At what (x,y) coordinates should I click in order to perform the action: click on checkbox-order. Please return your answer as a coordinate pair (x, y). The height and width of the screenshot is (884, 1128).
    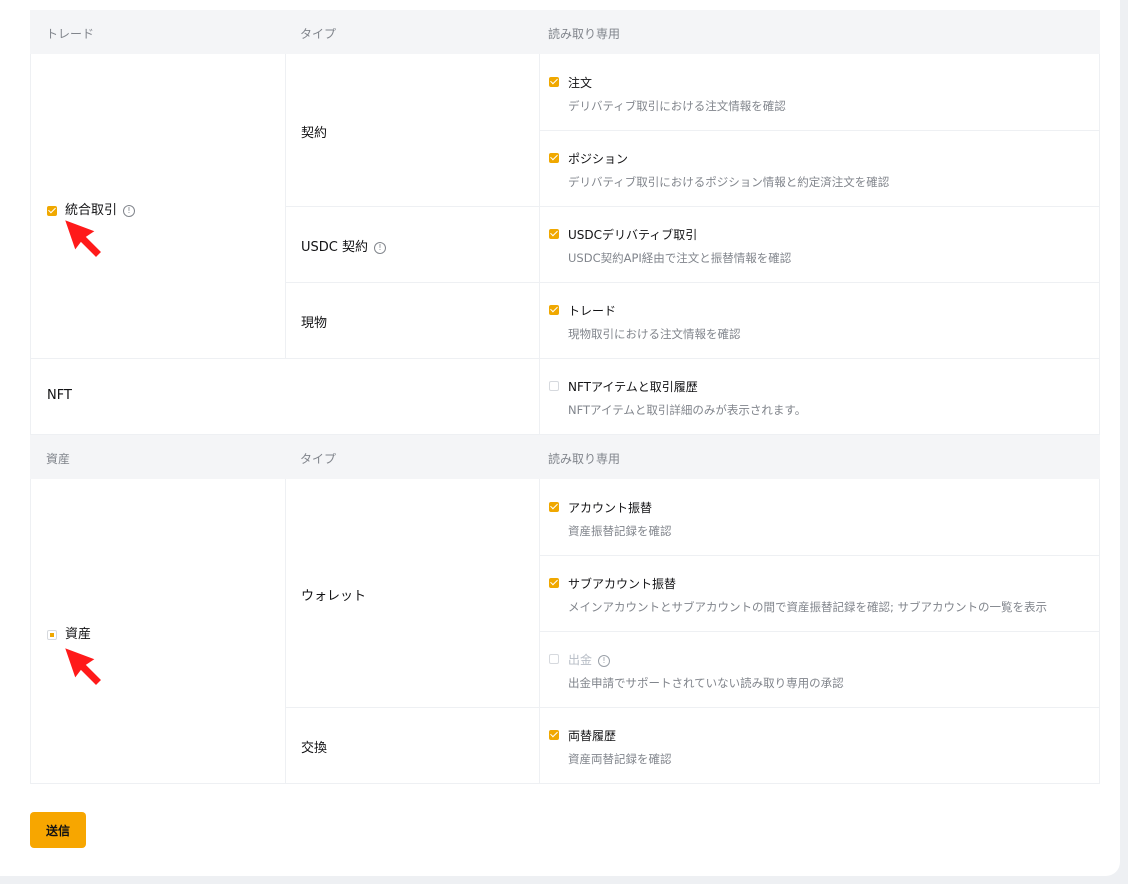
    Looking at the image, I should click on (554, 82).